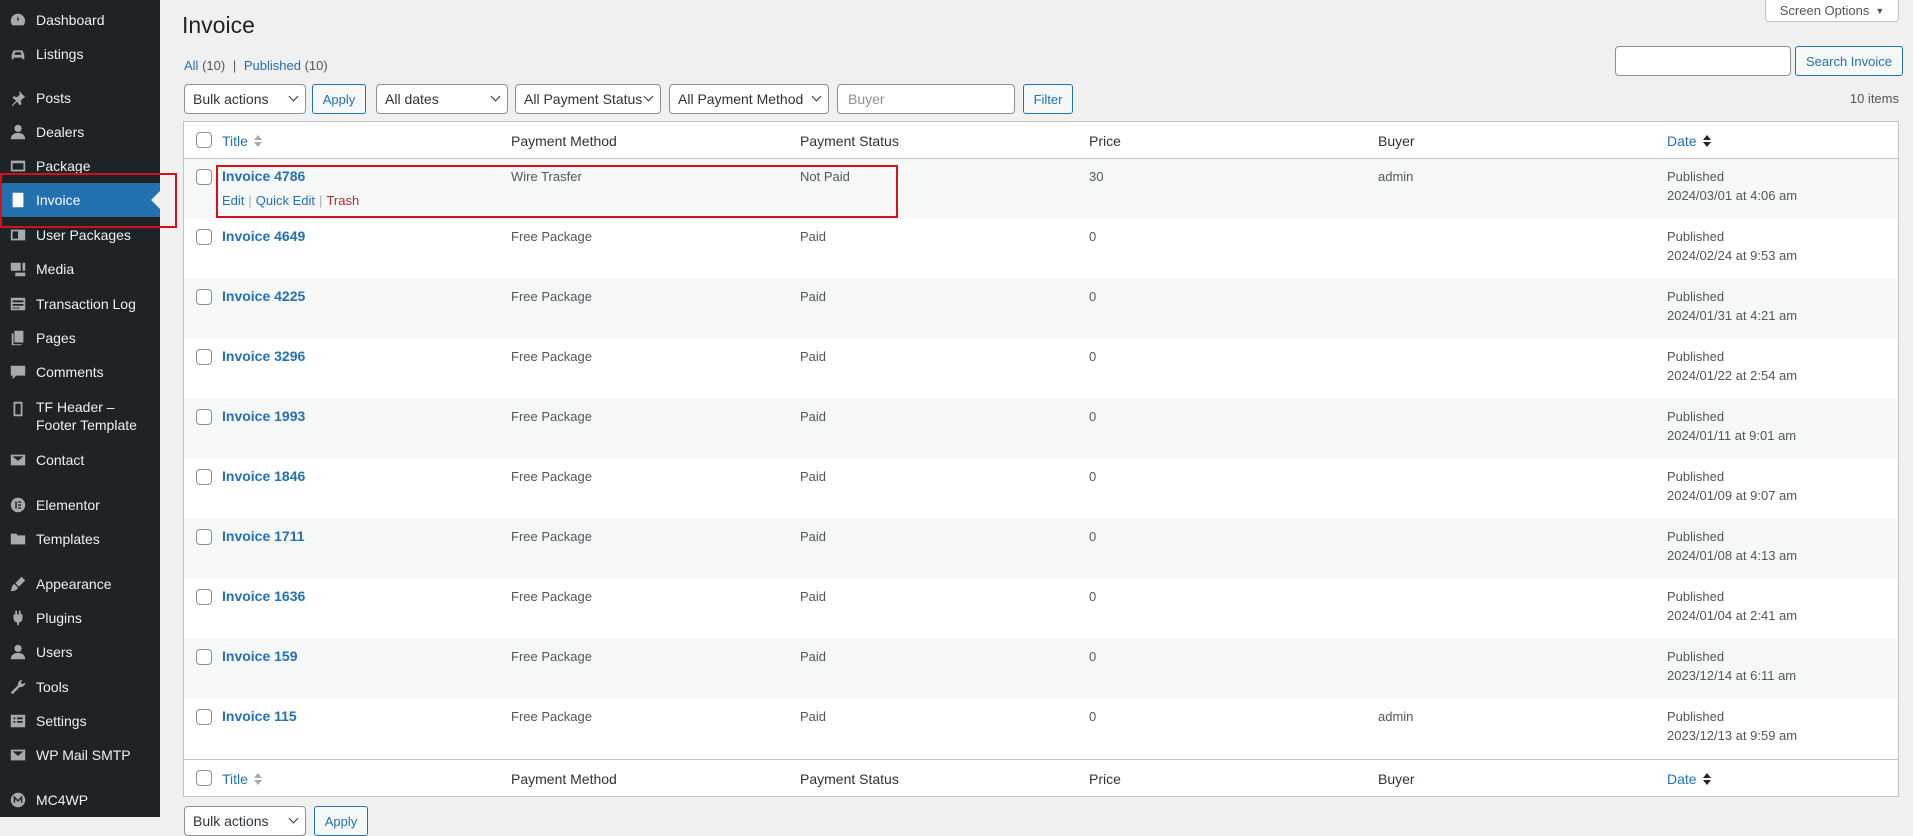  Describe the element at coordinates (80, 132) in the screenshot. I see `sidebar-item-dealers: Dealers` at that location.